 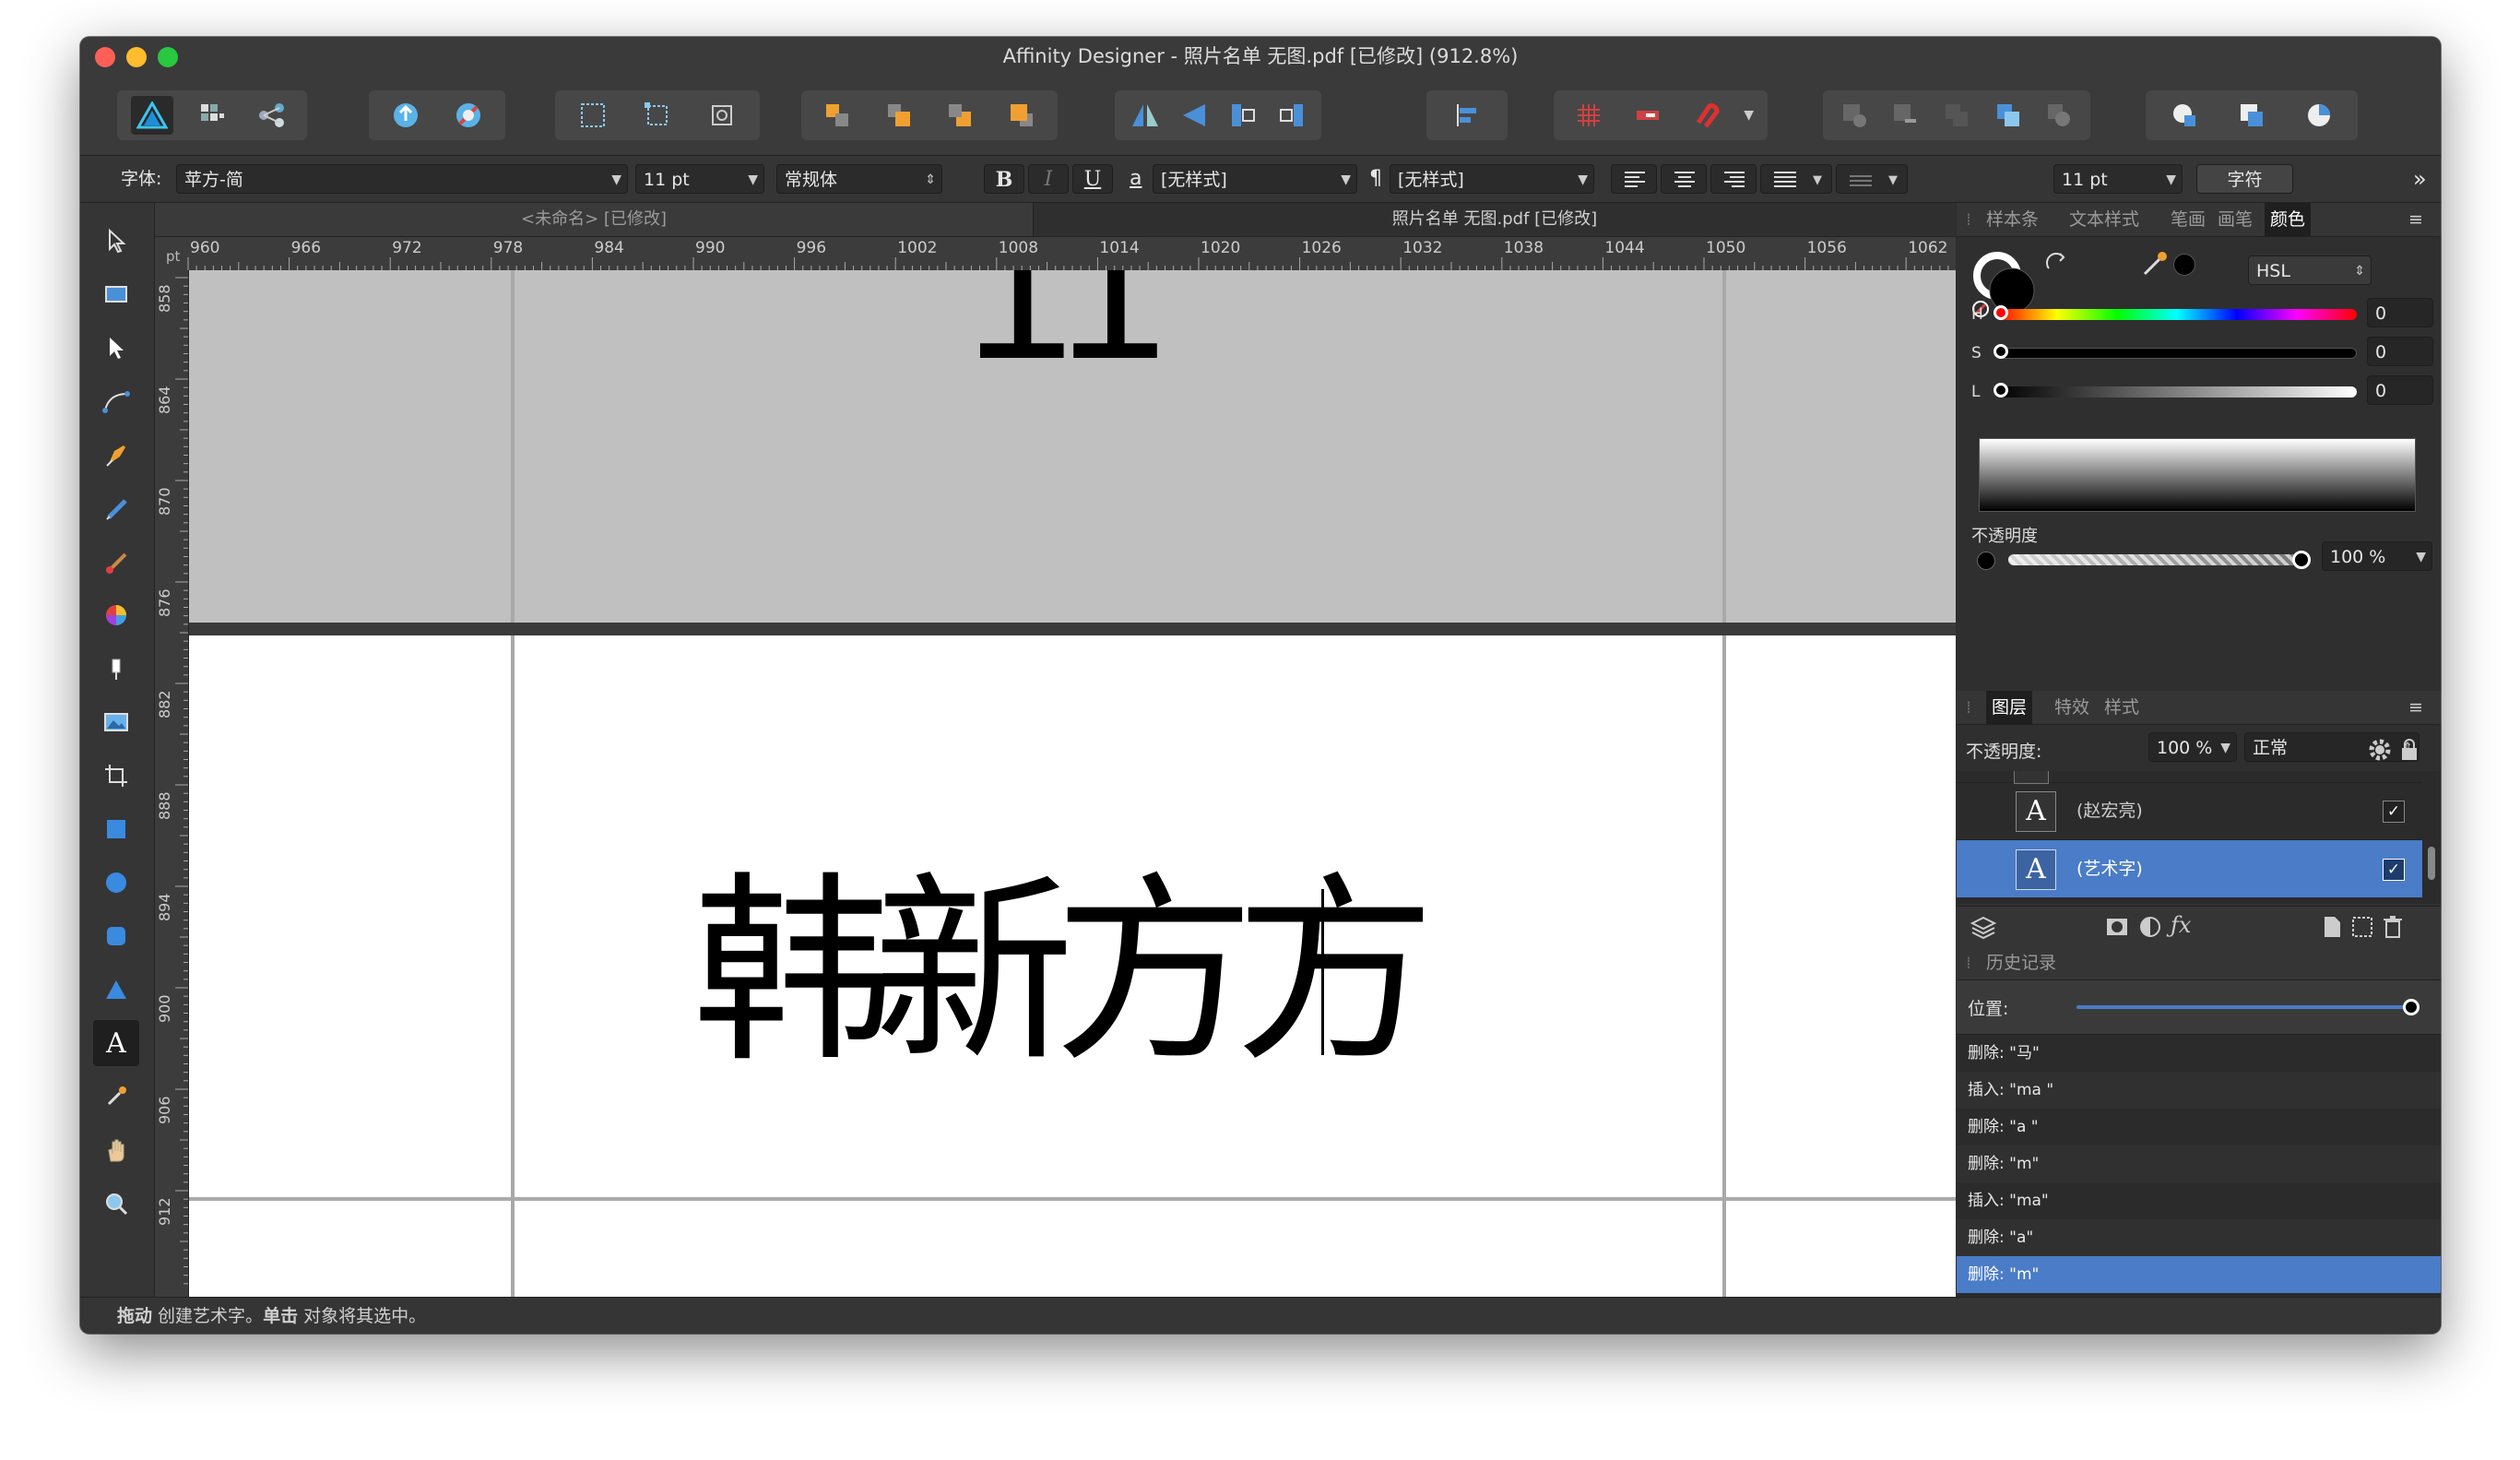 I want to click on settings-icon, so click(x=468, y=115).